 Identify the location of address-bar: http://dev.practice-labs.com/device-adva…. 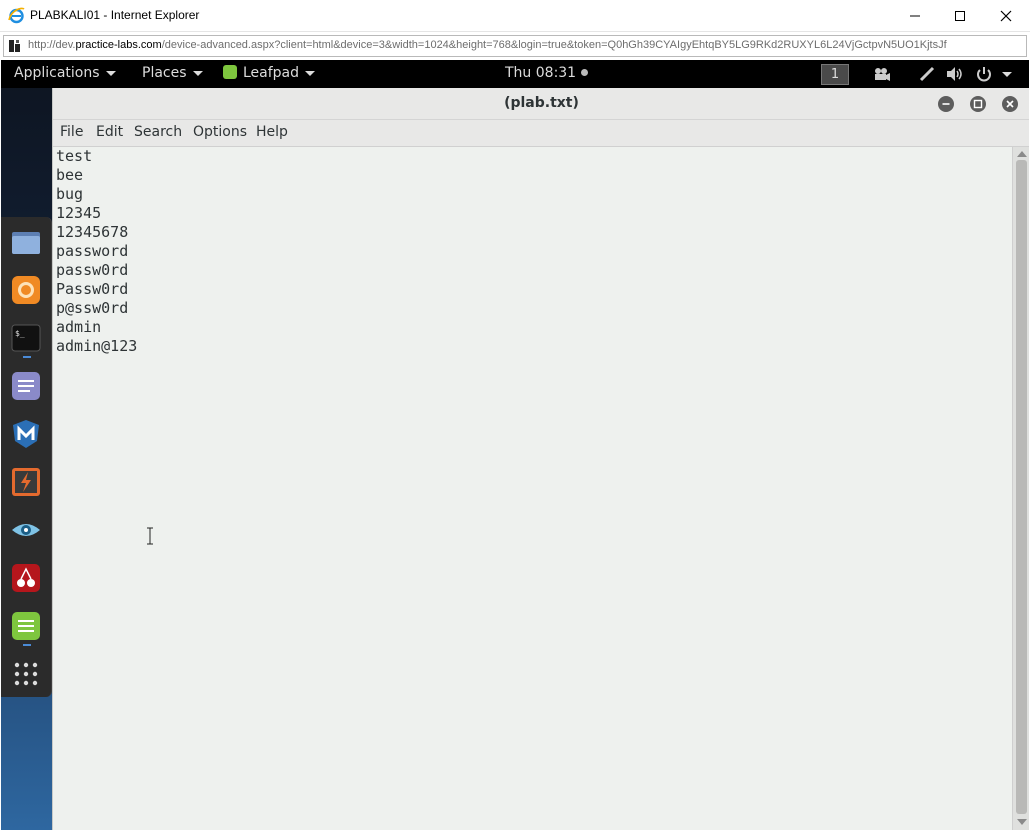
(515, 45).